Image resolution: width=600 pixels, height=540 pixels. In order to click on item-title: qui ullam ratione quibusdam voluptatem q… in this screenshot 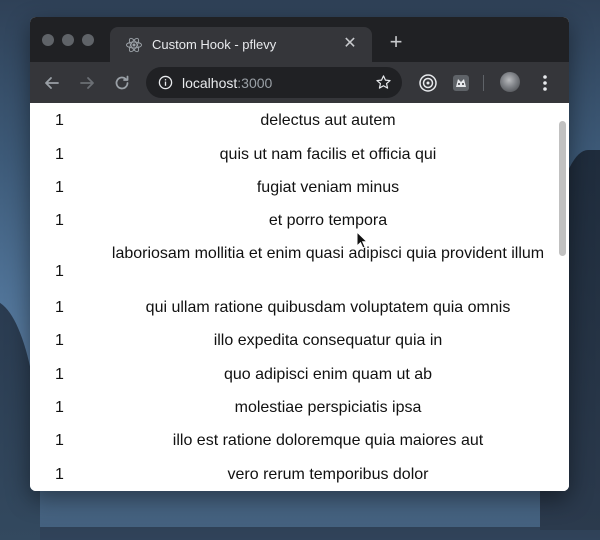, I will do `click(328, 307)`.